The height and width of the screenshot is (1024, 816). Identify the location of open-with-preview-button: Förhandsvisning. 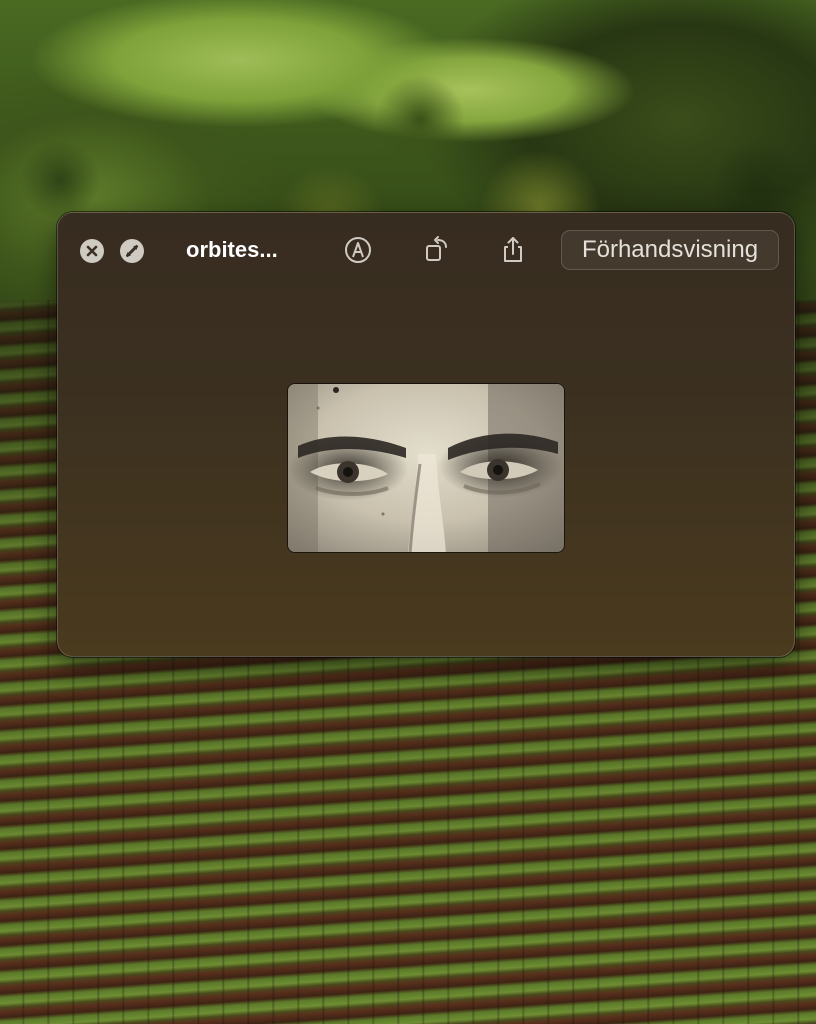
(670, 250).